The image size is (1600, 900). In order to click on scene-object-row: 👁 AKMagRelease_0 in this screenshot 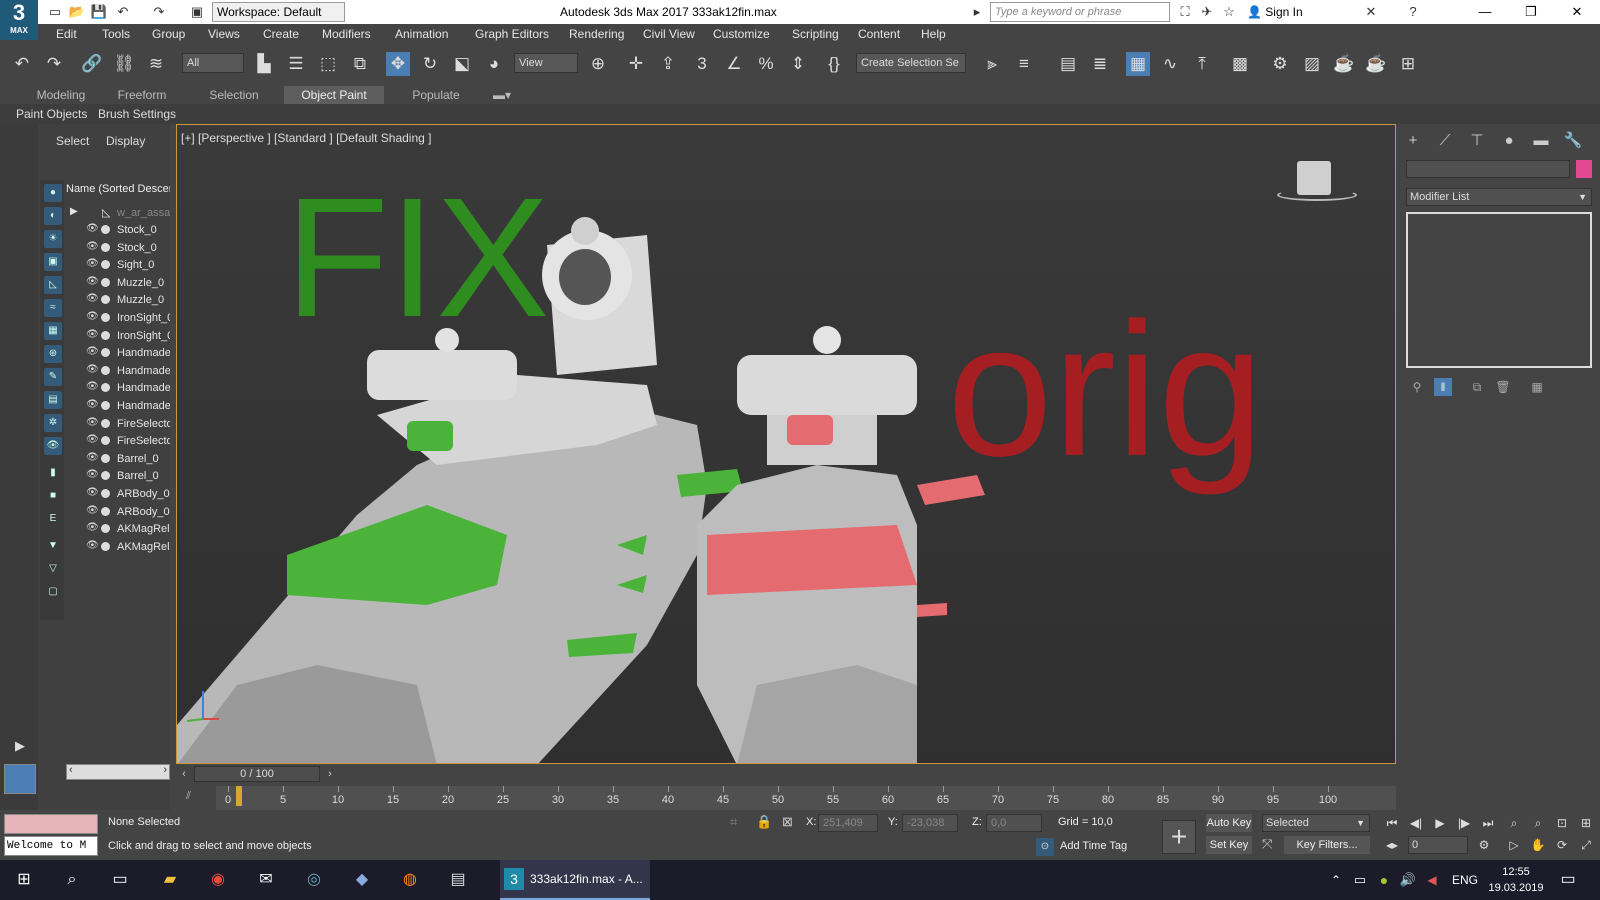, I will do `click(118, 547)`.